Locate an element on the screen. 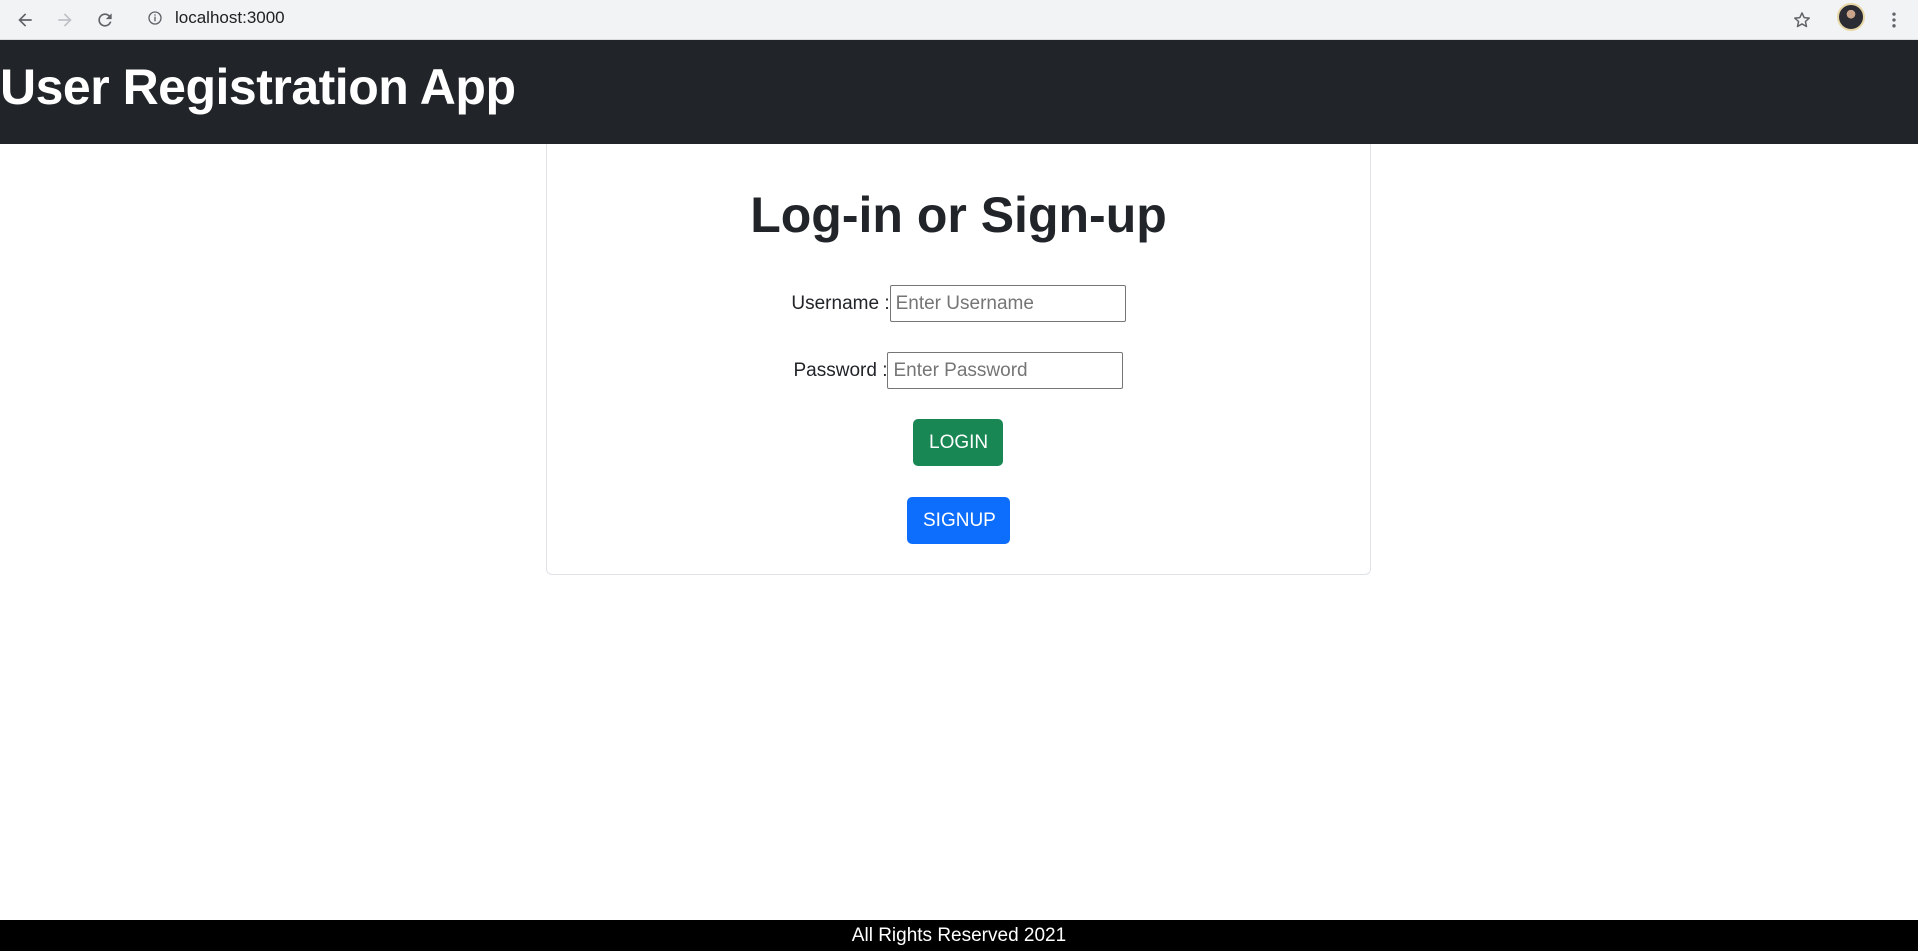  password-label: Password : is located at coordinates (840, 370).